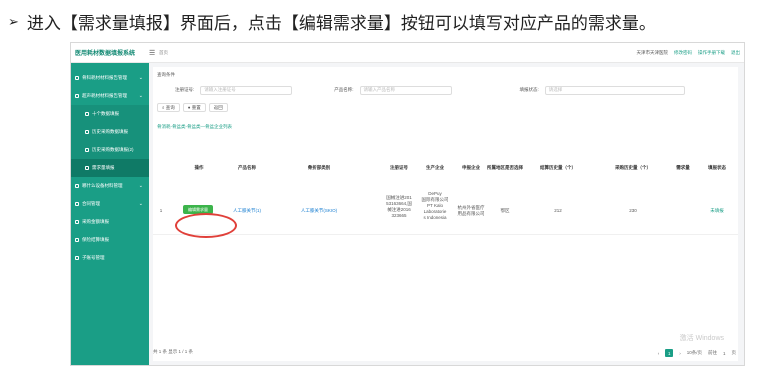 The image size is (780, 373). I want to click on category-link: 人工膝关节(SKIO), so click(319, 211).